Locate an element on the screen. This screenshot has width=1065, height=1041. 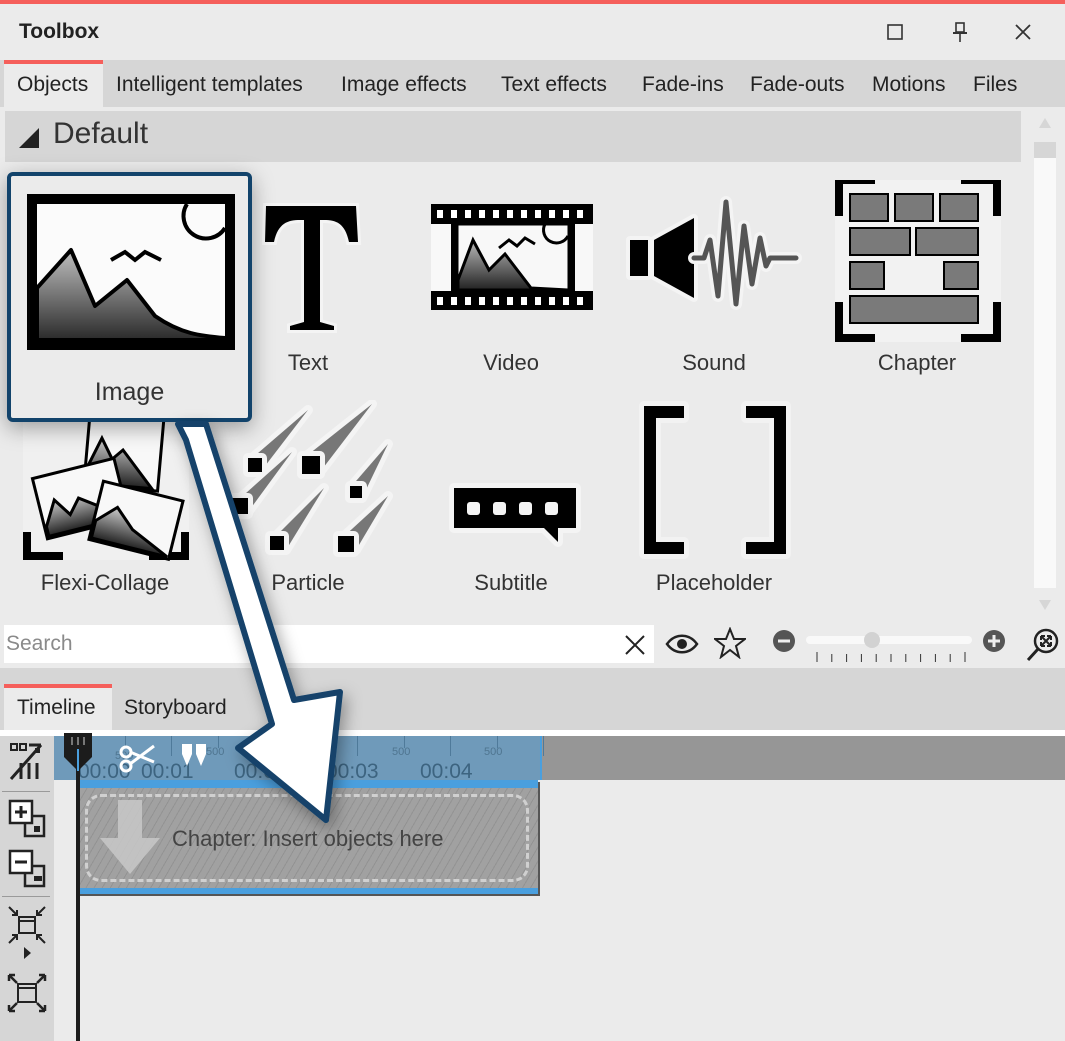
pin-icon is located at coordinates (960, 32).